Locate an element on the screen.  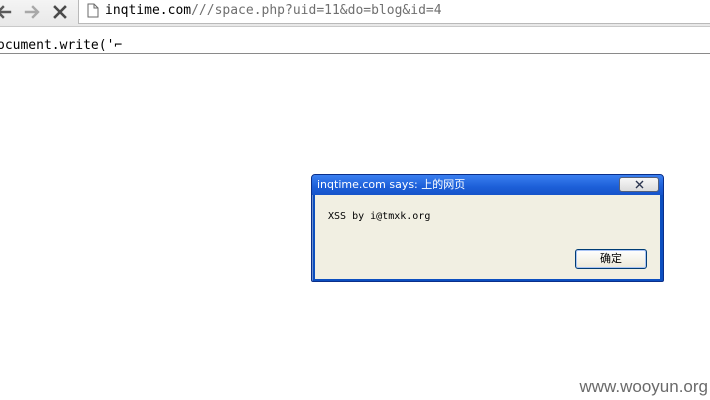
back-arrow-icon is located at coordinates (6, 12).